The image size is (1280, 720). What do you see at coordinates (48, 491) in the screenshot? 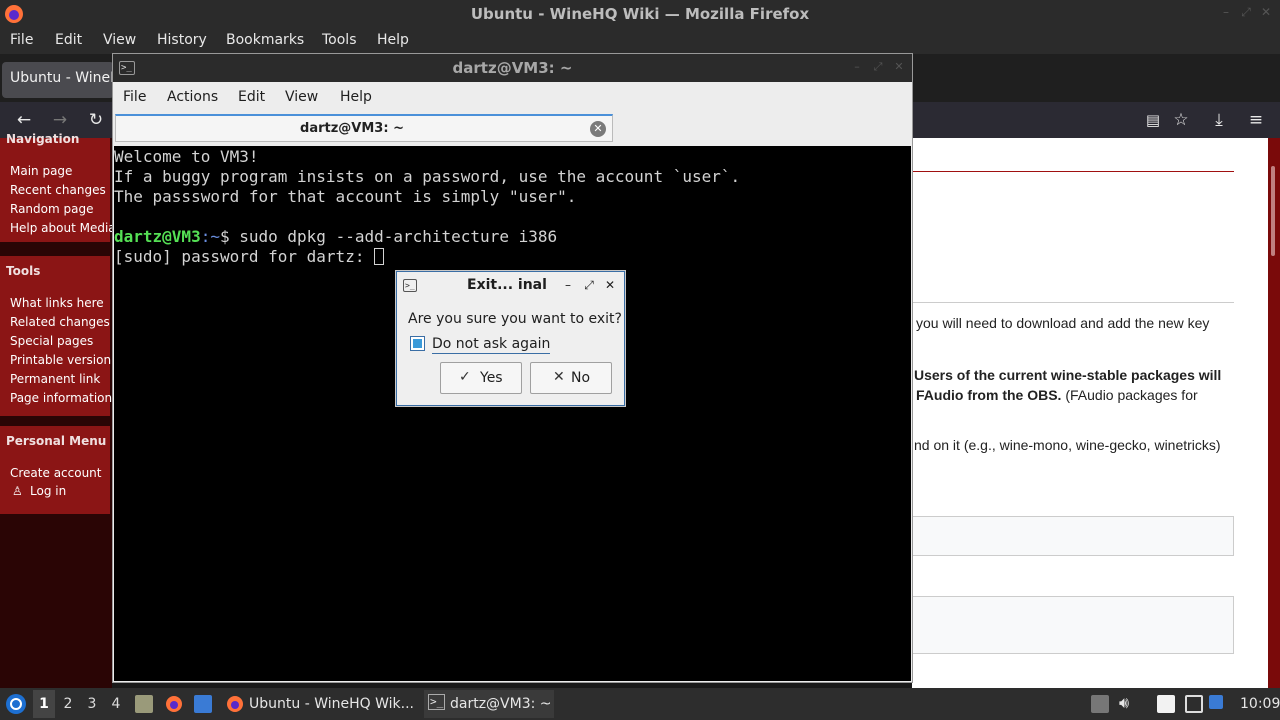
I see `sidebar-link-log-in: Log in` at bounding box center [48, 491].